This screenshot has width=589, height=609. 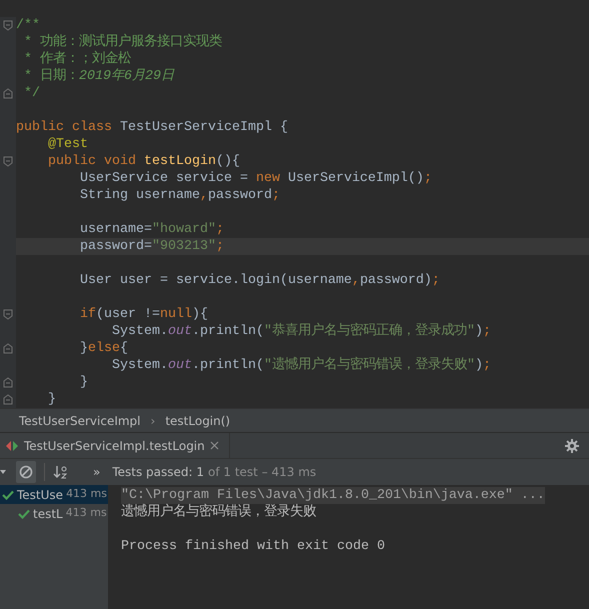 What do you see at coordinates (96, 472) in the screenshot?
I see `more-button: »` at bounding box center [96, 472].